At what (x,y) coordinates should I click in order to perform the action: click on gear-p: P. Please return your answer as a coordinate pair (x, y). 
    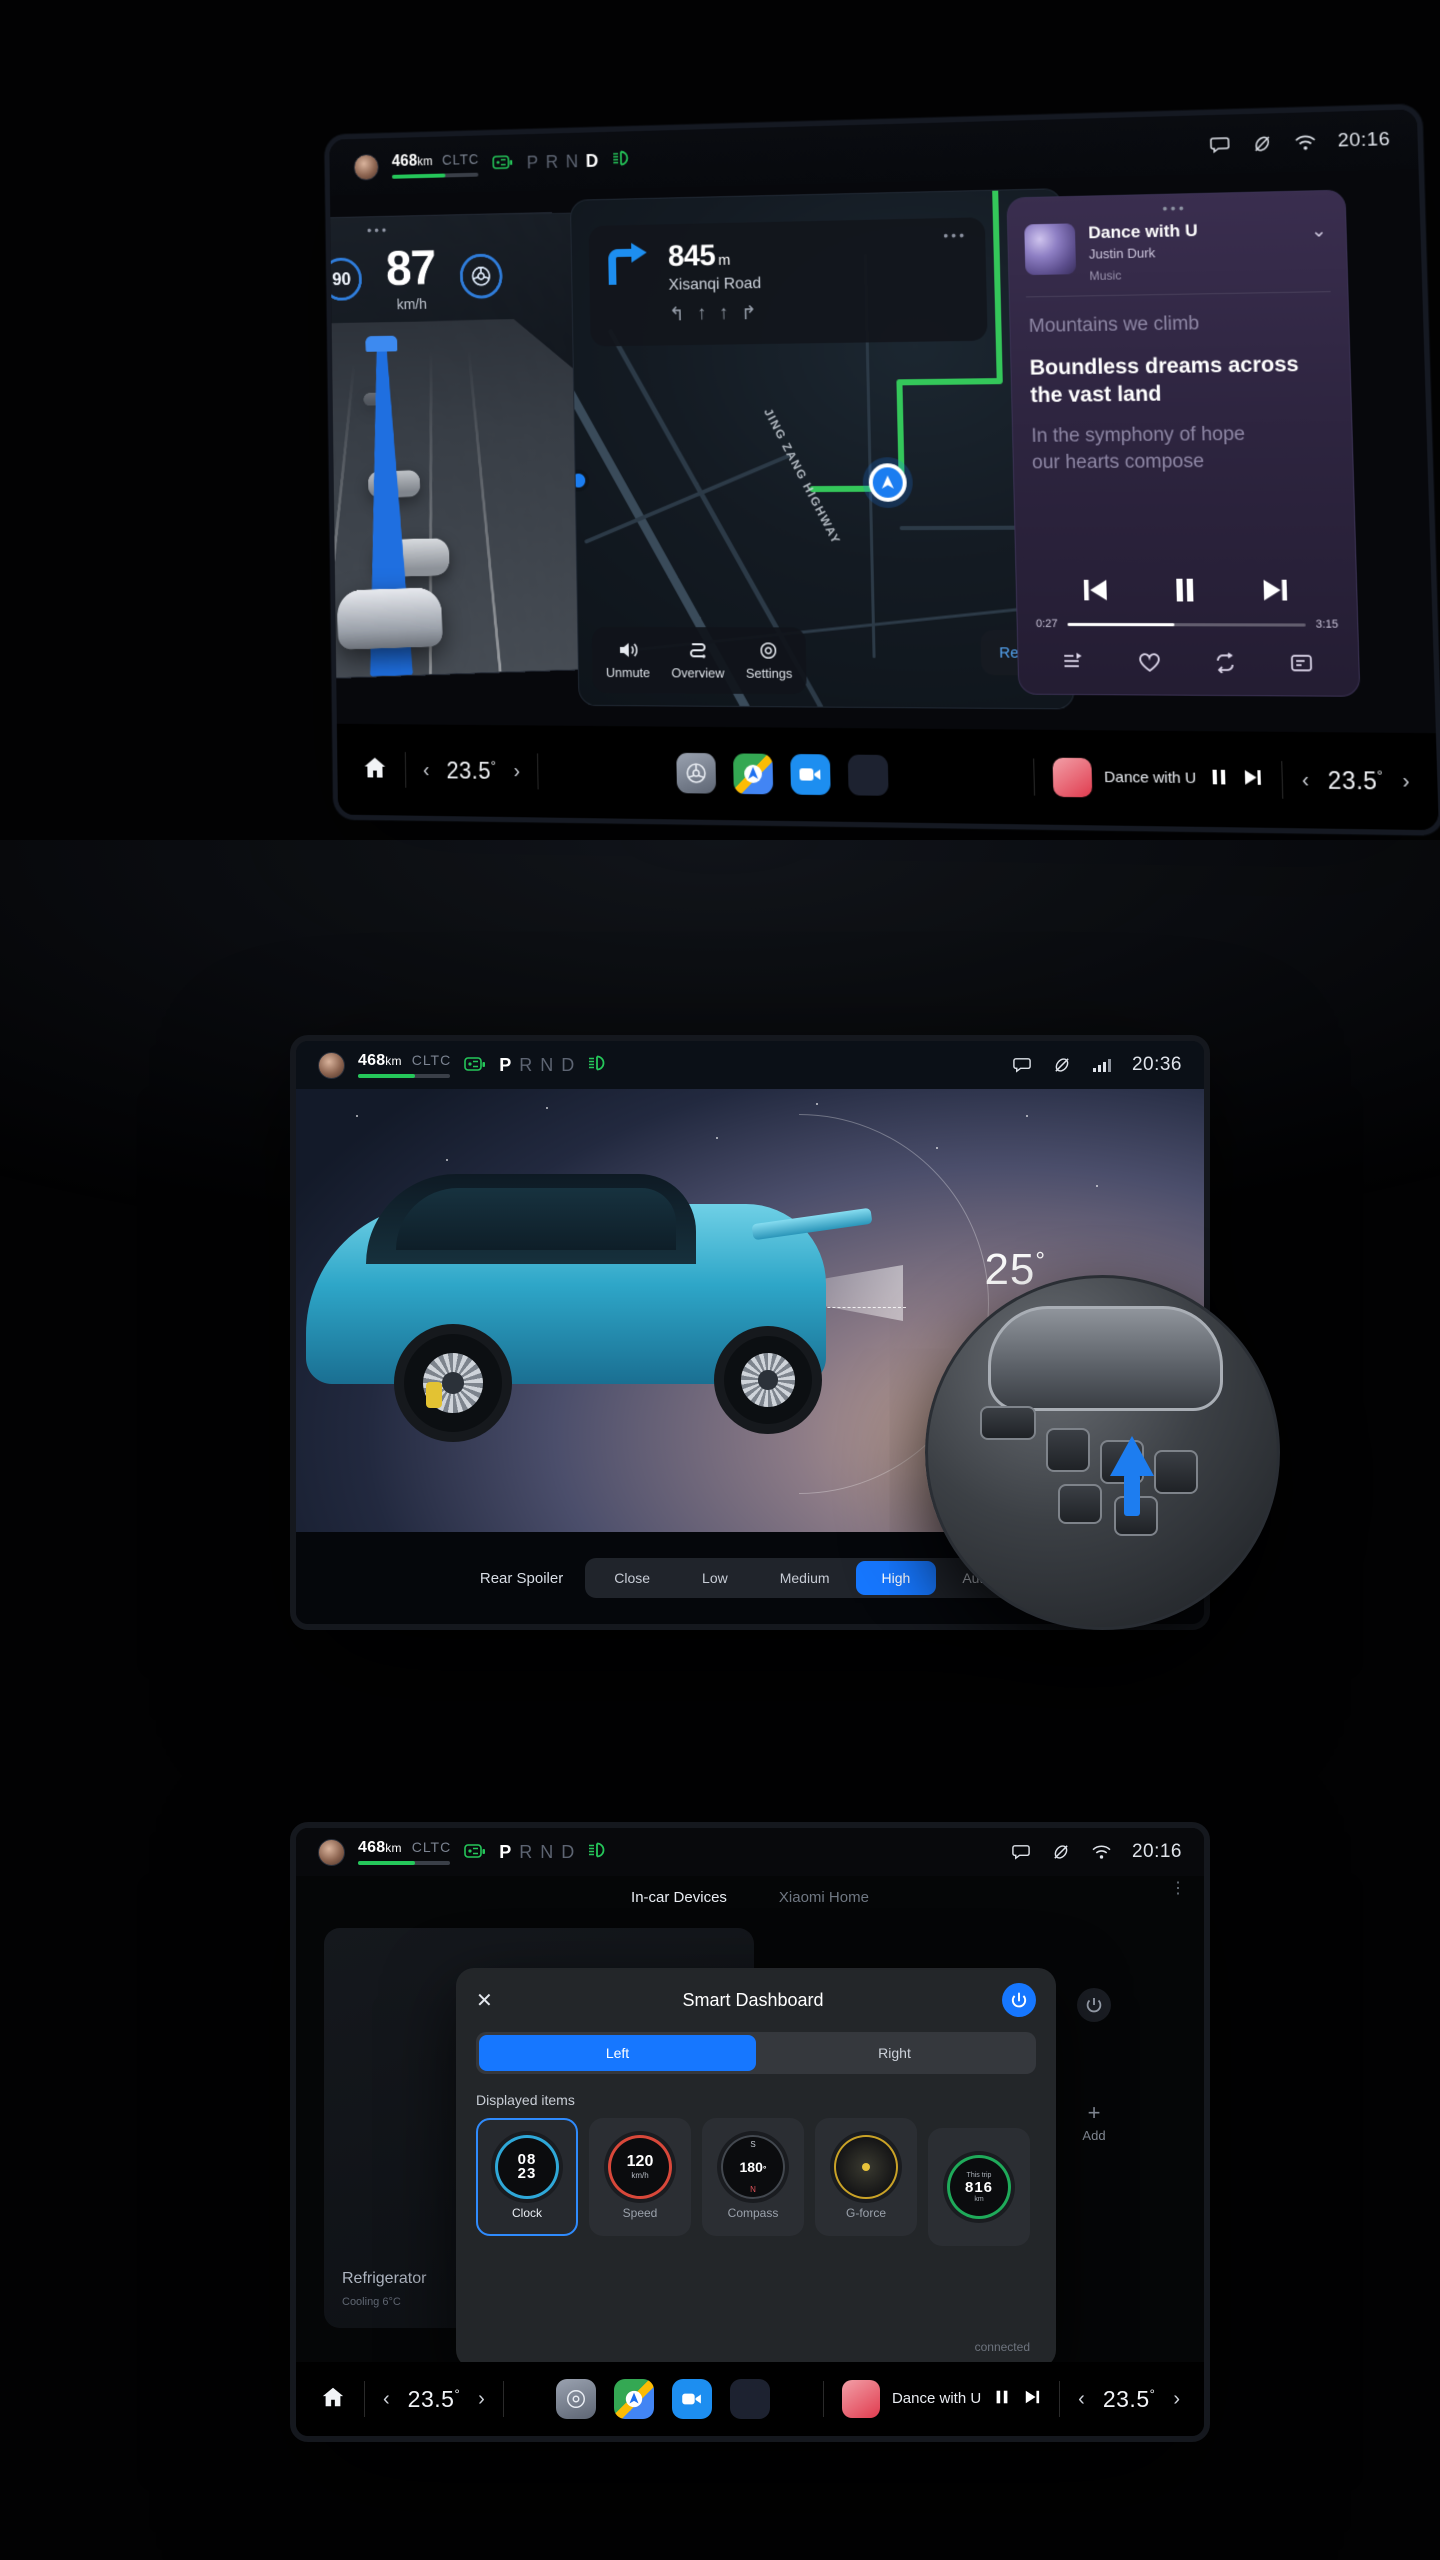
    Looking at the image, I should click on (533, 161).